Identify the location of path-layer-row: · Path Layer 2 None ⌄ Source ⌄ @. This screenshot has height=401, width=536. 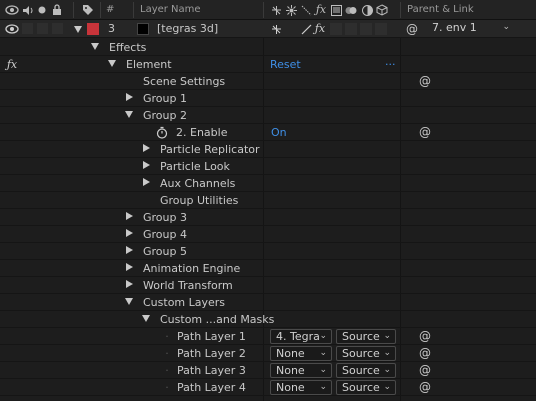
(268, 353).